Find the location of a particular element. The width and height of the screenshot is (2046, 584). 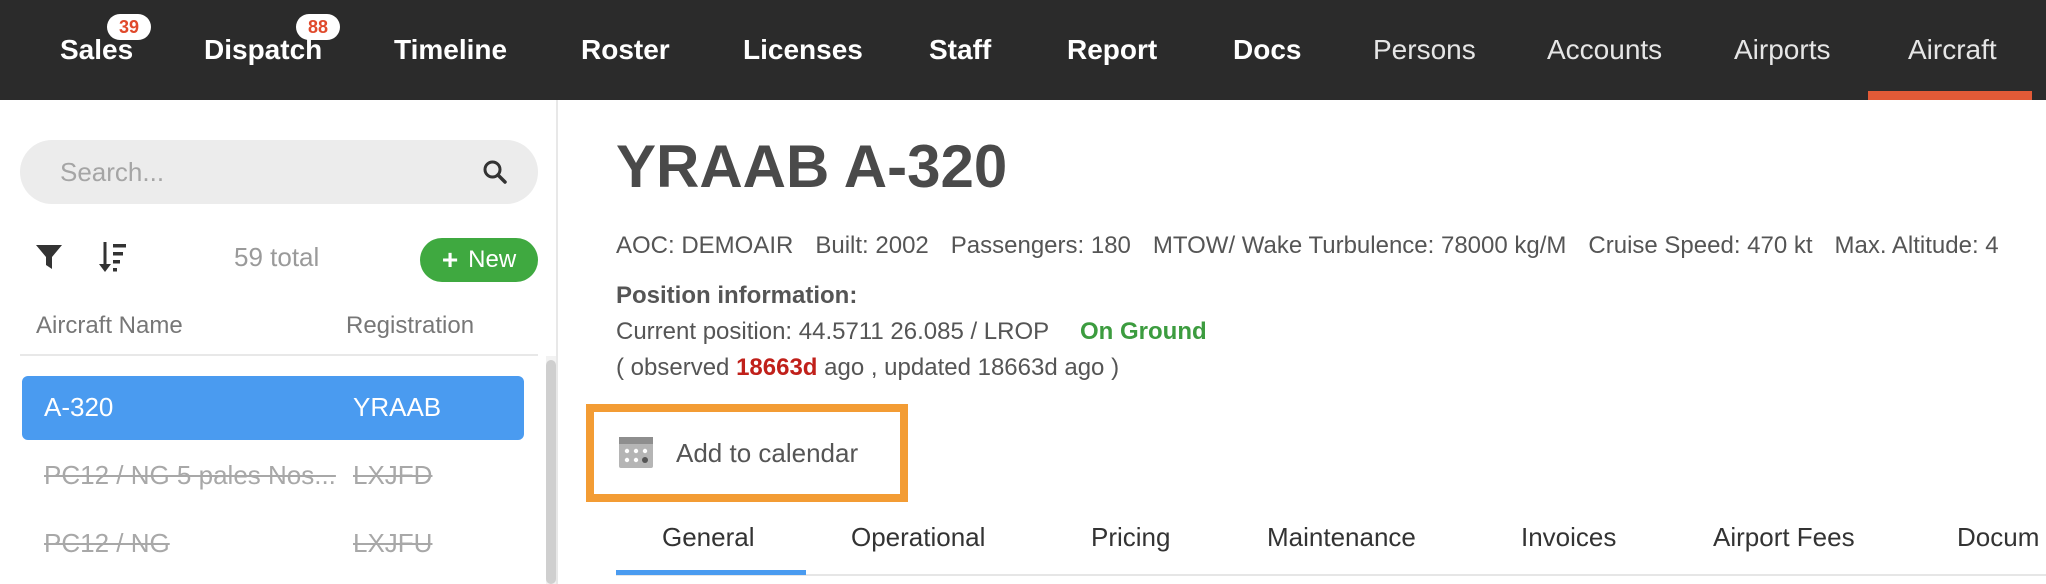

nav-label-timeline: Timeline is located at coordinates (451, 49).